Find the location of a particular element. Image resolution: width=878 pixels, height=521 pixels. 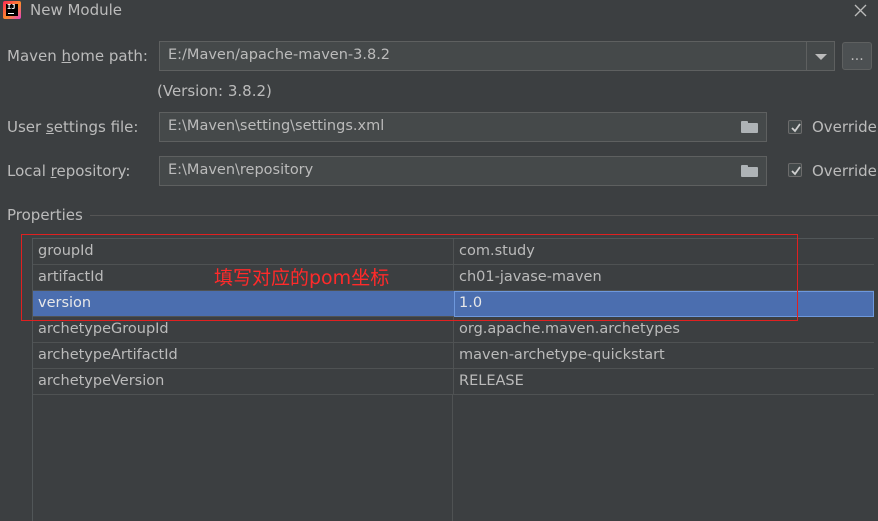

close-icon is located at coordinates (860, 10).